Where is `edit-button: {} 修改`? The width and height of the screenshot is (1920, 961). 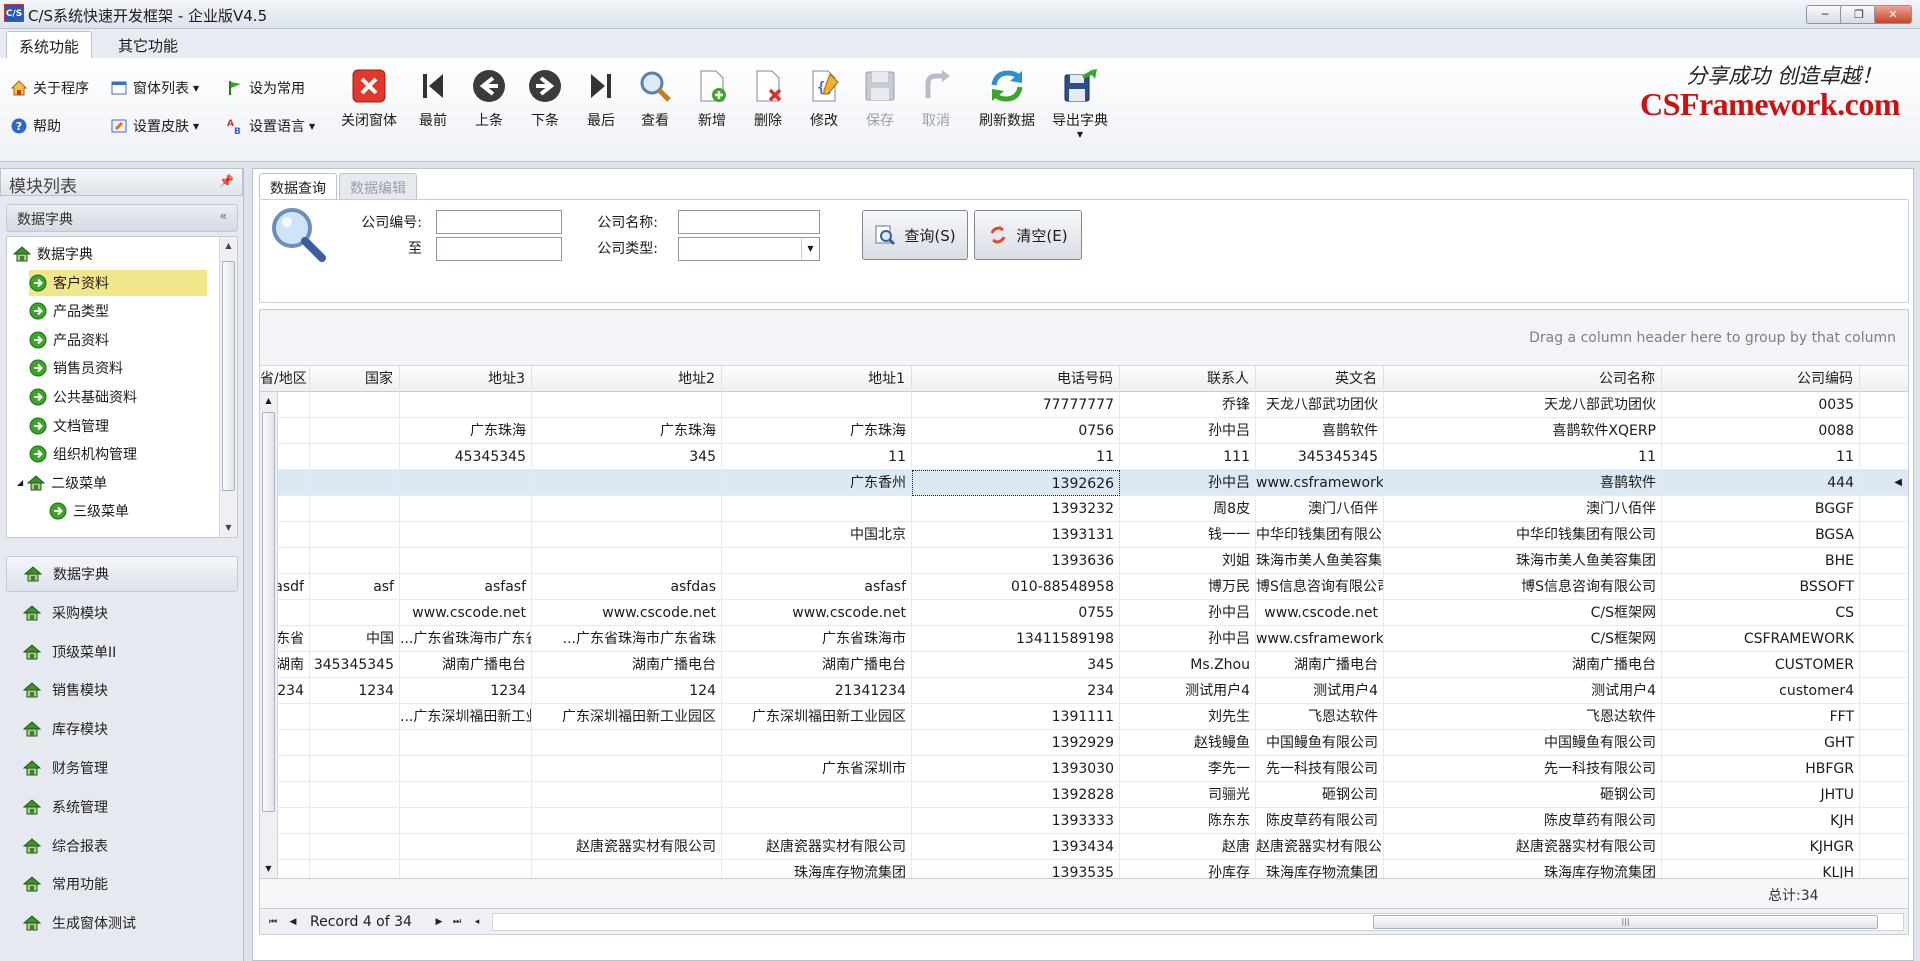
edit-button: {} 修改 is located at coordinates (824, 98).